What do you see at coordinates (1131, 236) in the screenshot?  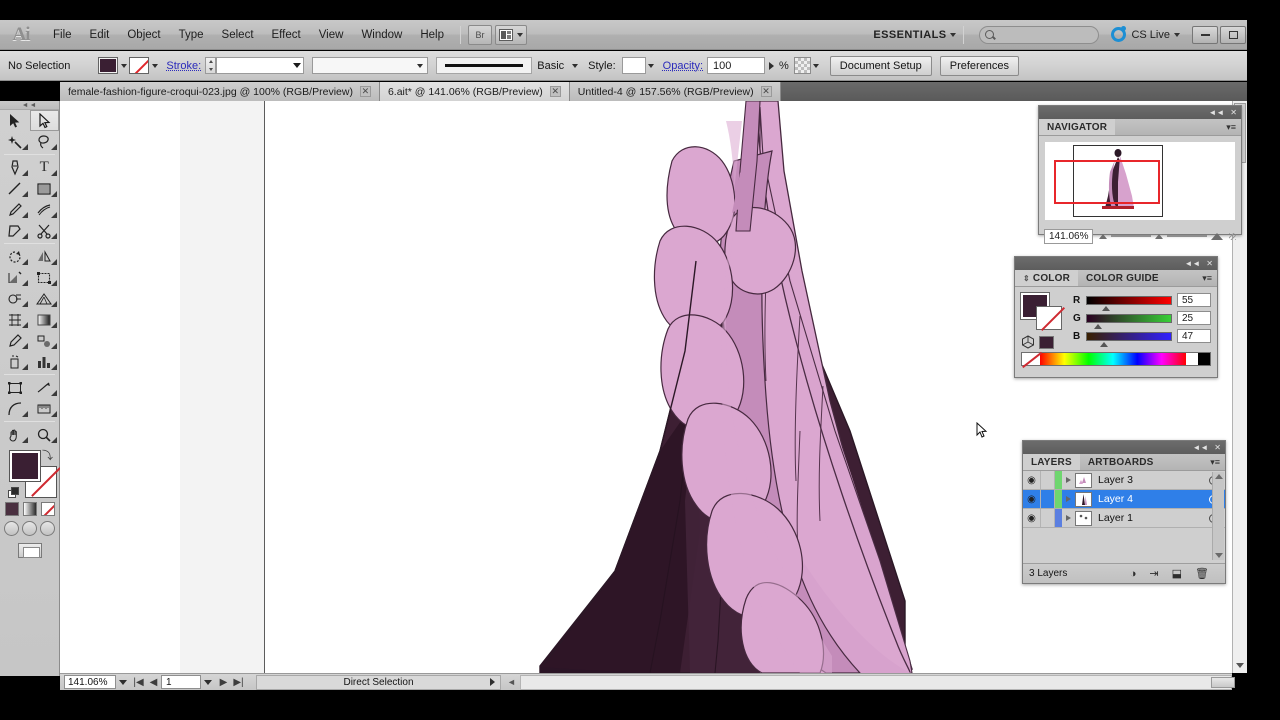 I see `zoom-slider-track` at bounding box center [1131, 236].